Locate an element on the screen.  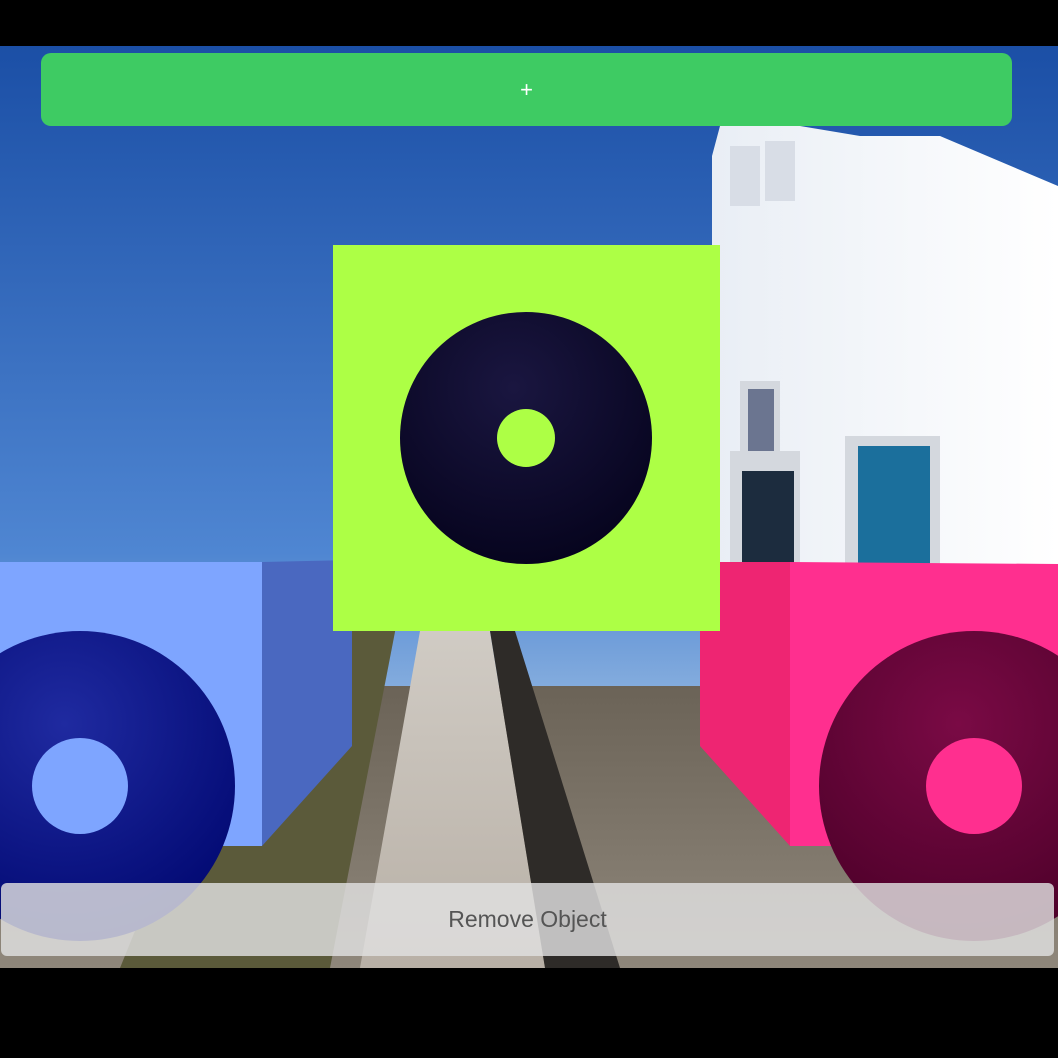
dark-torus is located at coordinates (526, 438).